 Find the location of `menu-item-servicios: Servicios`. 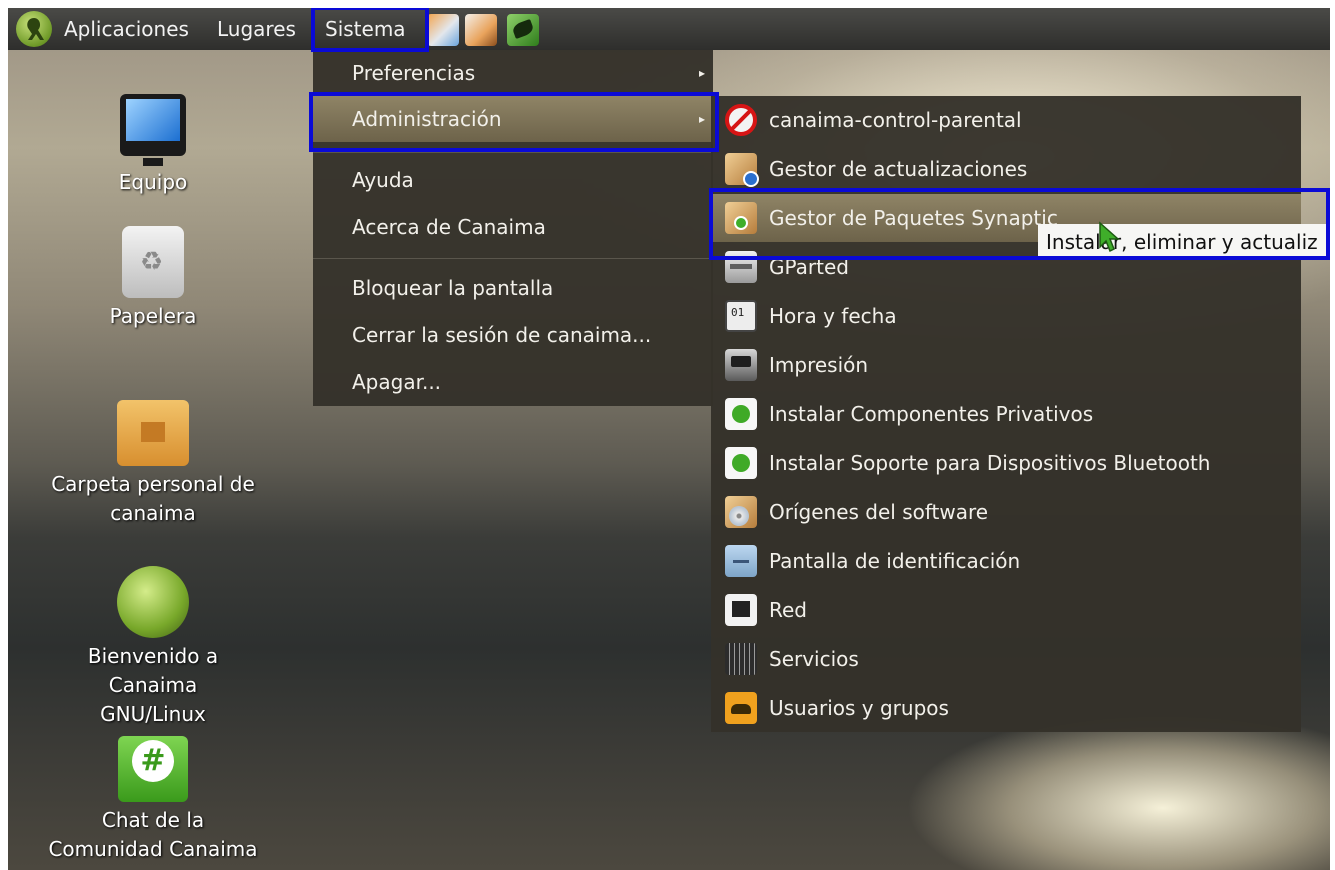

menu-item-servicios: Servicios is located at coordinates (1006, 659).